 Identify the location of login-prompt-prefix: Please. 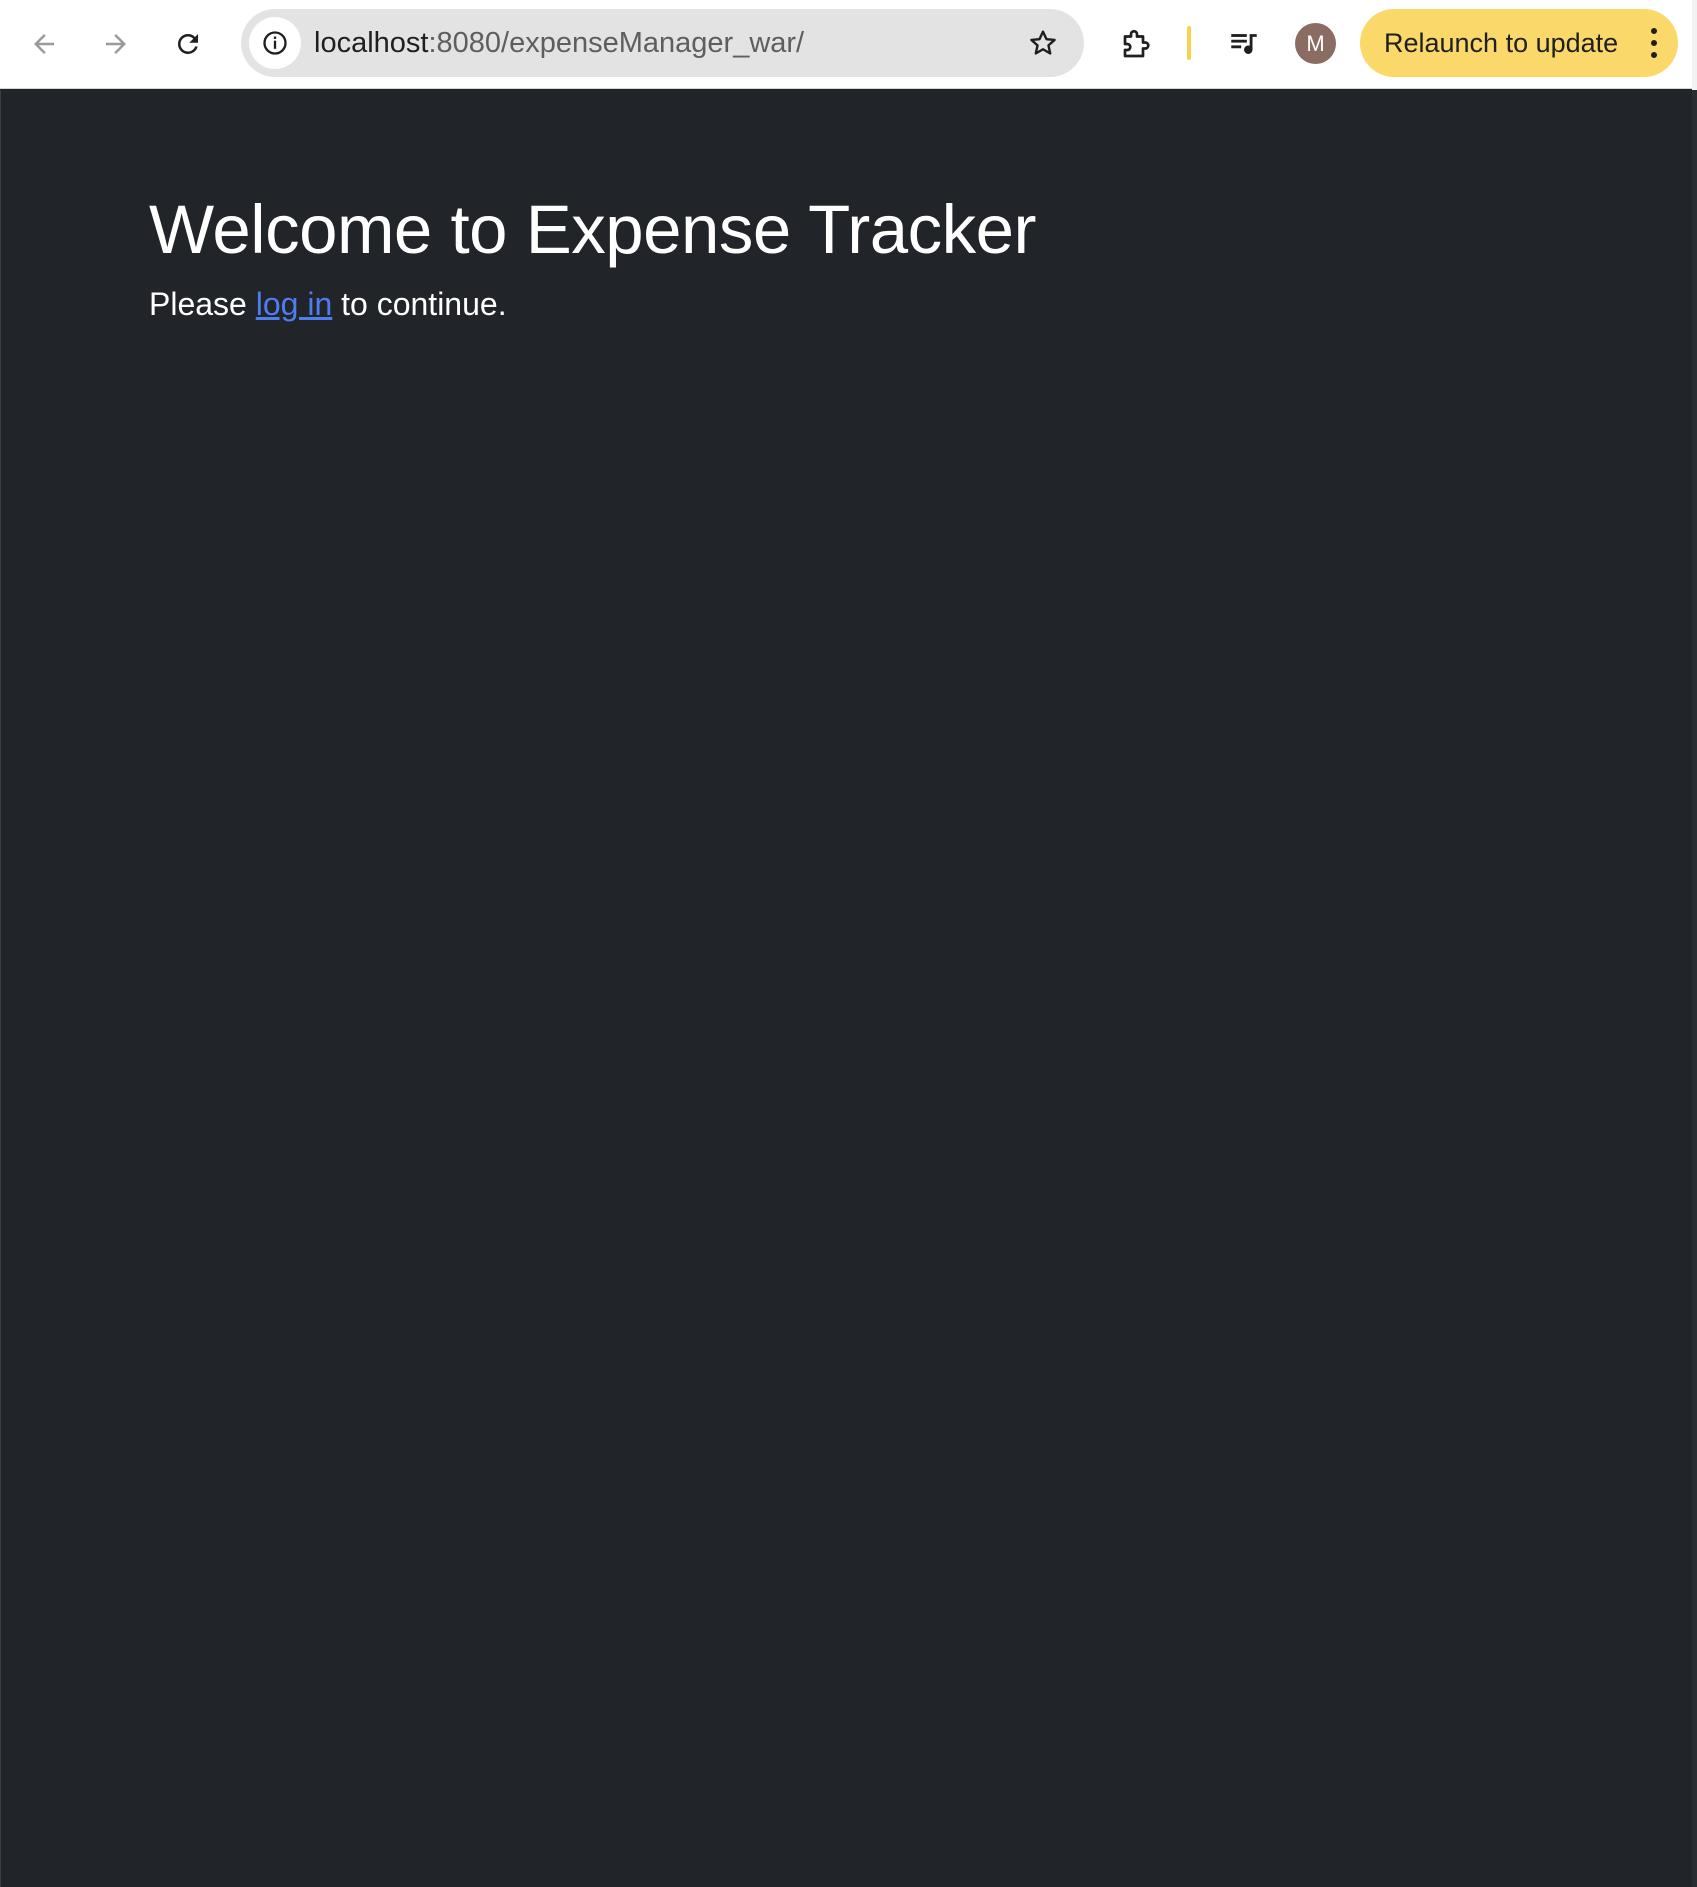
(202, 304).